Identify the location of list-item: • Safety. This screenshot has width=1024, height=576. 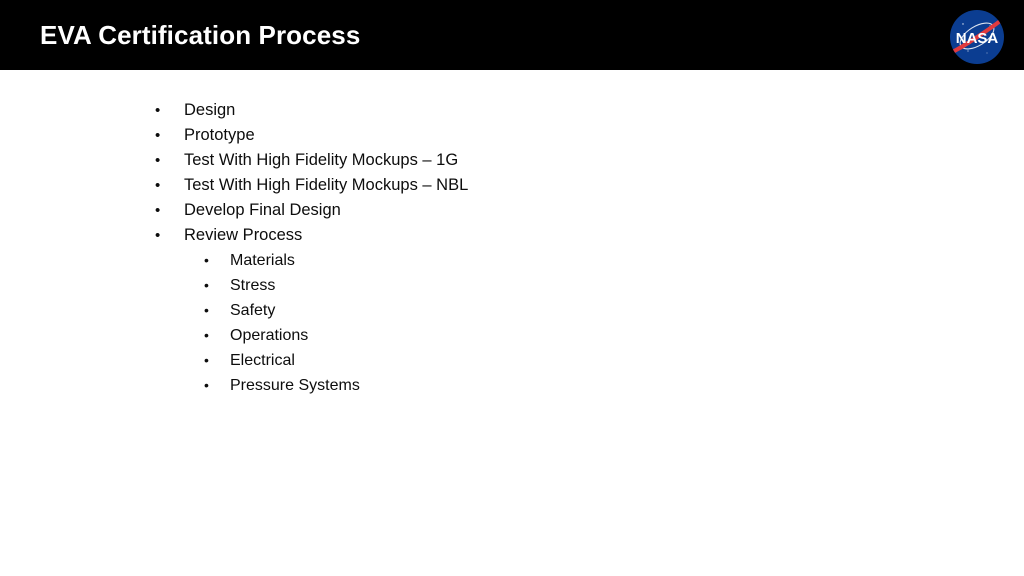
(535, 310).